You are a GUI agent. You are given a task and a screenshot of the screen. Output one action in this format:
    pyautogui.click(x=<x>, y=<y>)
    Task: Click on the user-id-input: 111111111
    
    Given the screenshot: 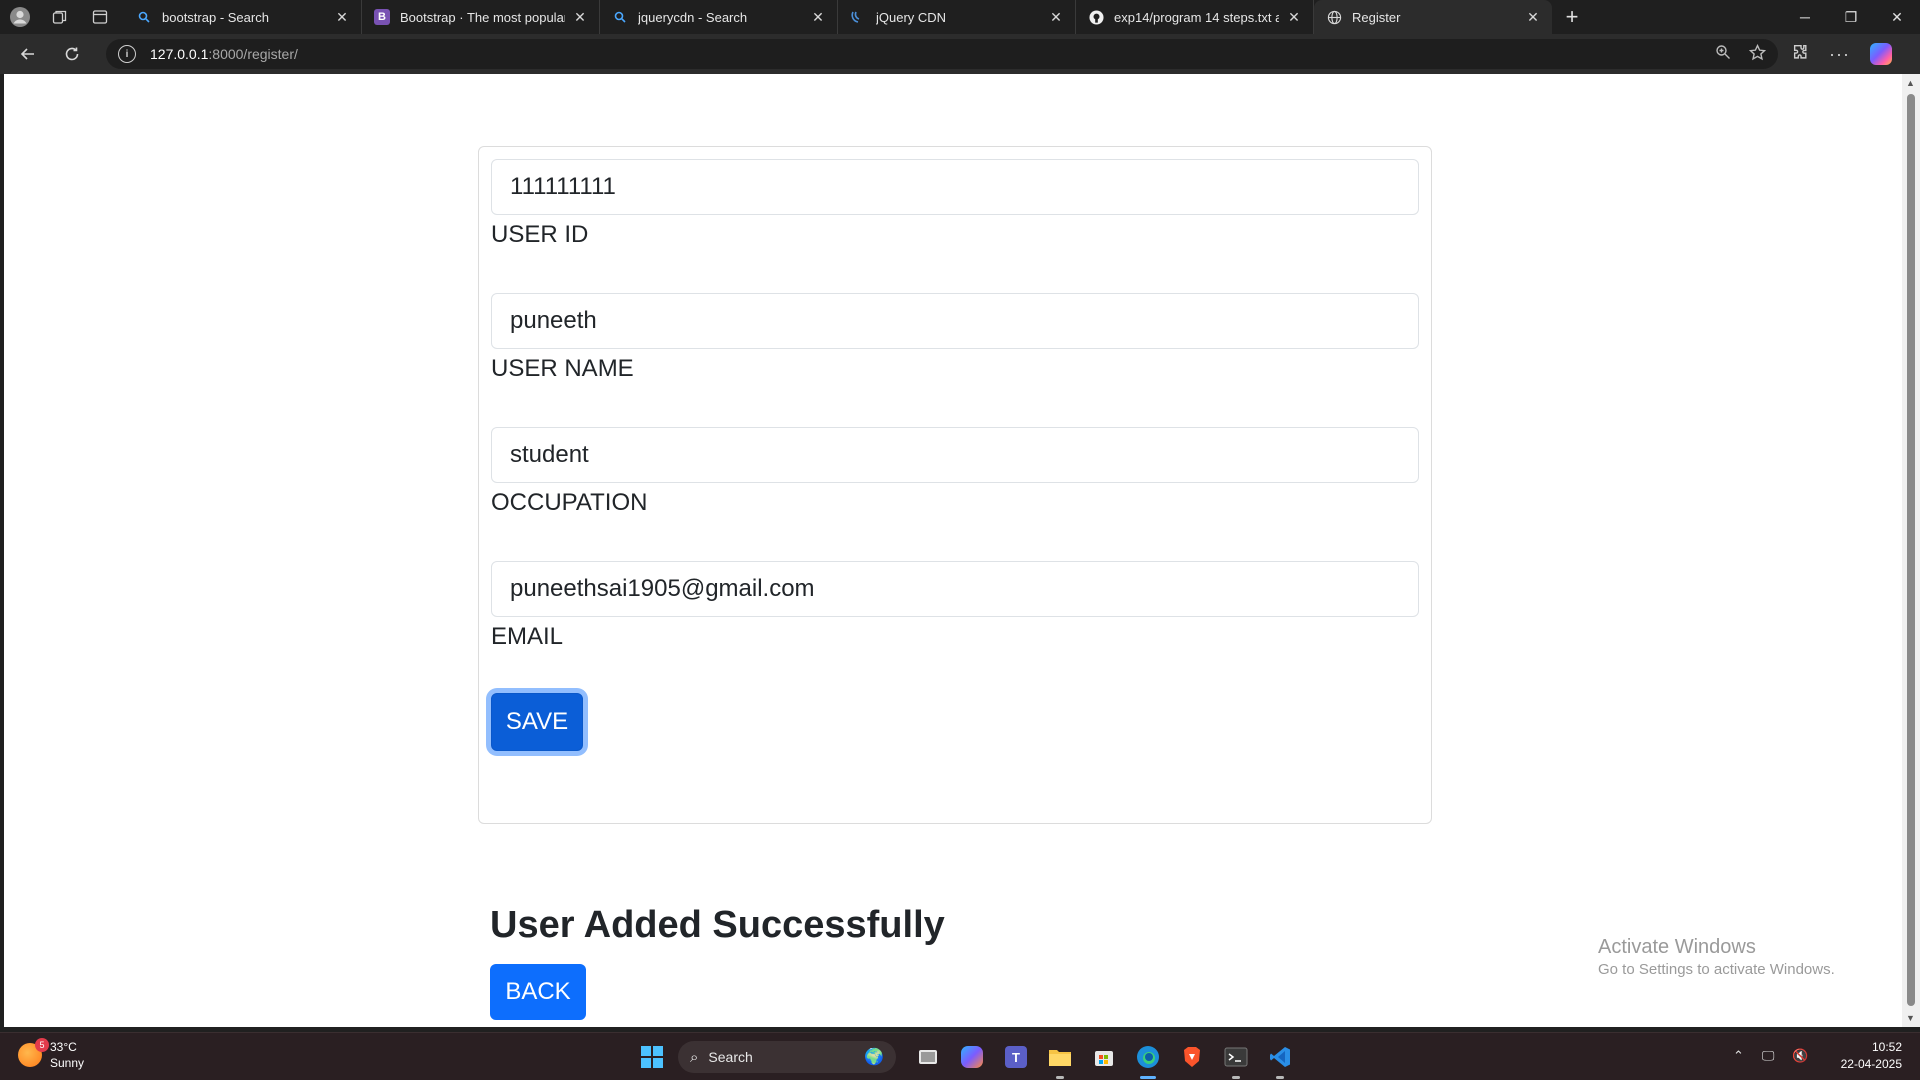 What is the action you would take?
    pyautogui.click(x=955, y=187)
    